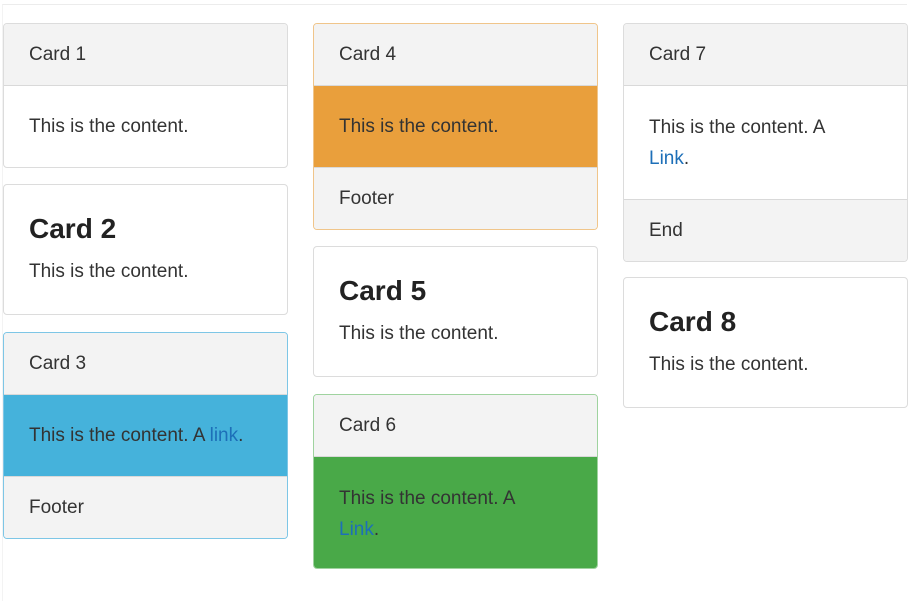  I want to click on card-3-content: This is the content. A, so click(119, 435).